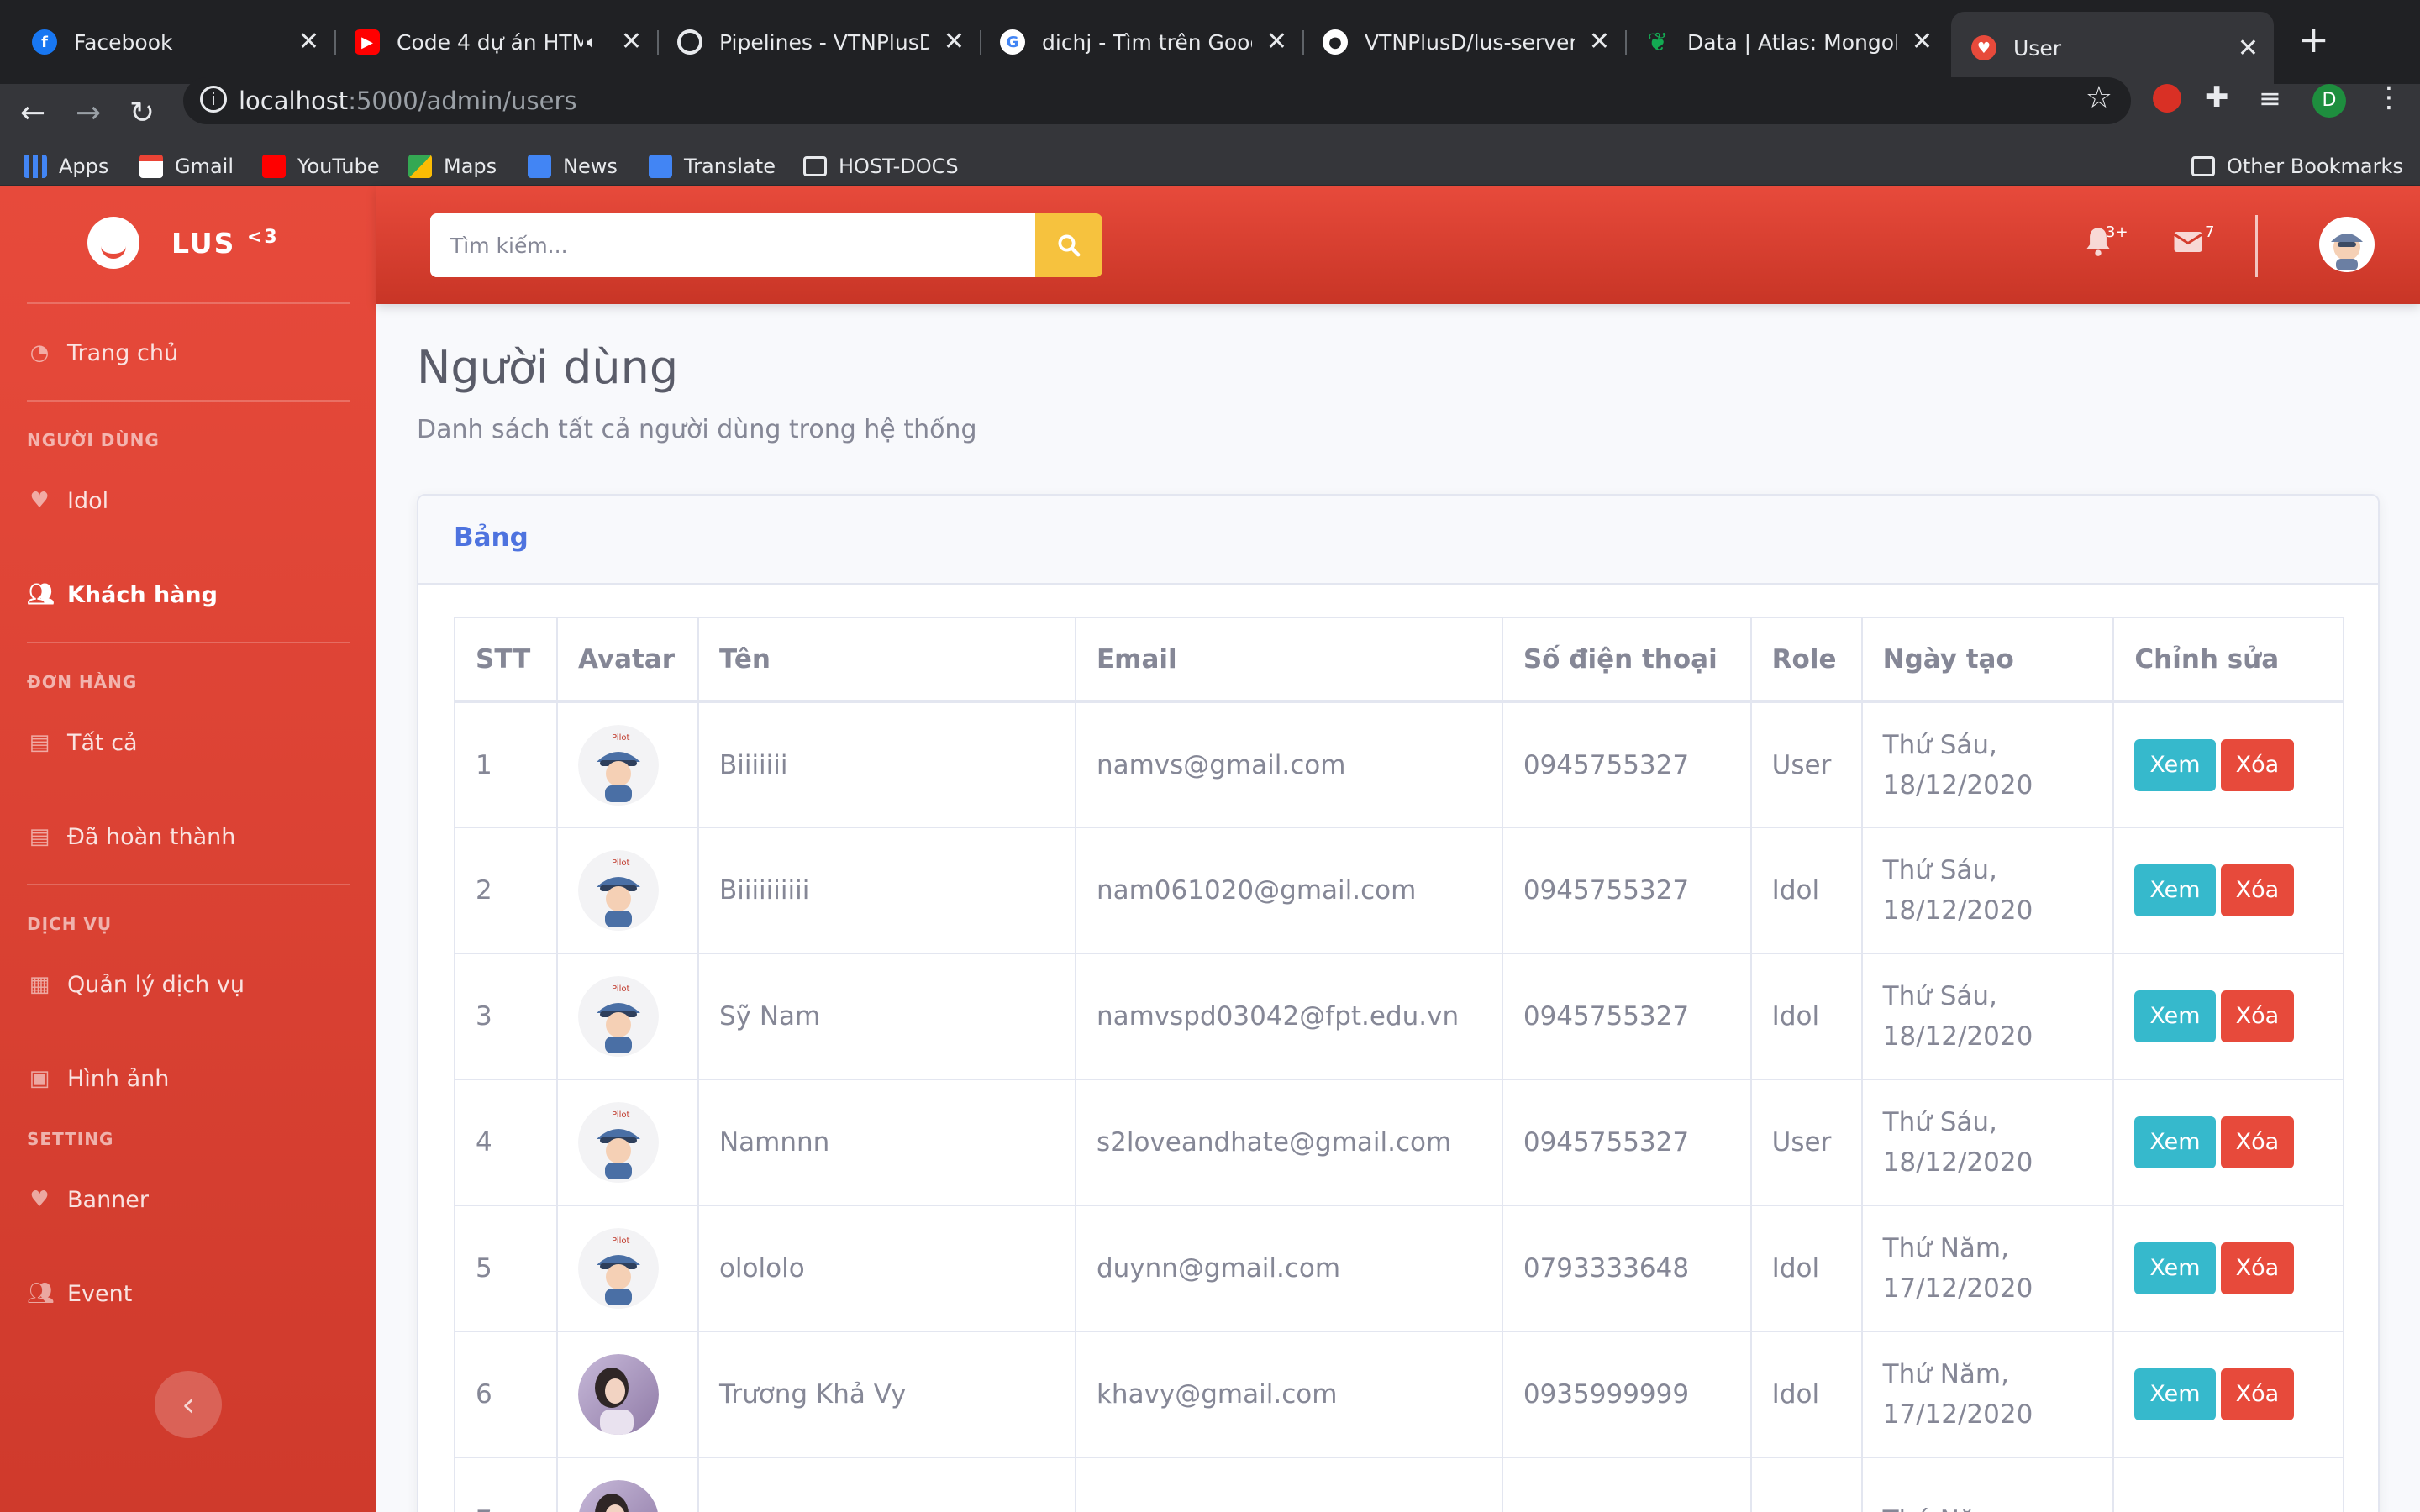 This screenshot has height=1512, width=2420. Describe the element at coordinates (590, 166) in the screenshot. I see `bookmark-label: News` at that location.